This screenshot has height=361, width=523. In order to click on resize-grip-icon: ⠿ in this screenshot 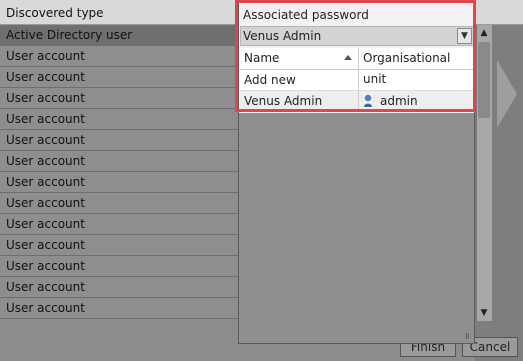, I will do `click(469, 337)`.